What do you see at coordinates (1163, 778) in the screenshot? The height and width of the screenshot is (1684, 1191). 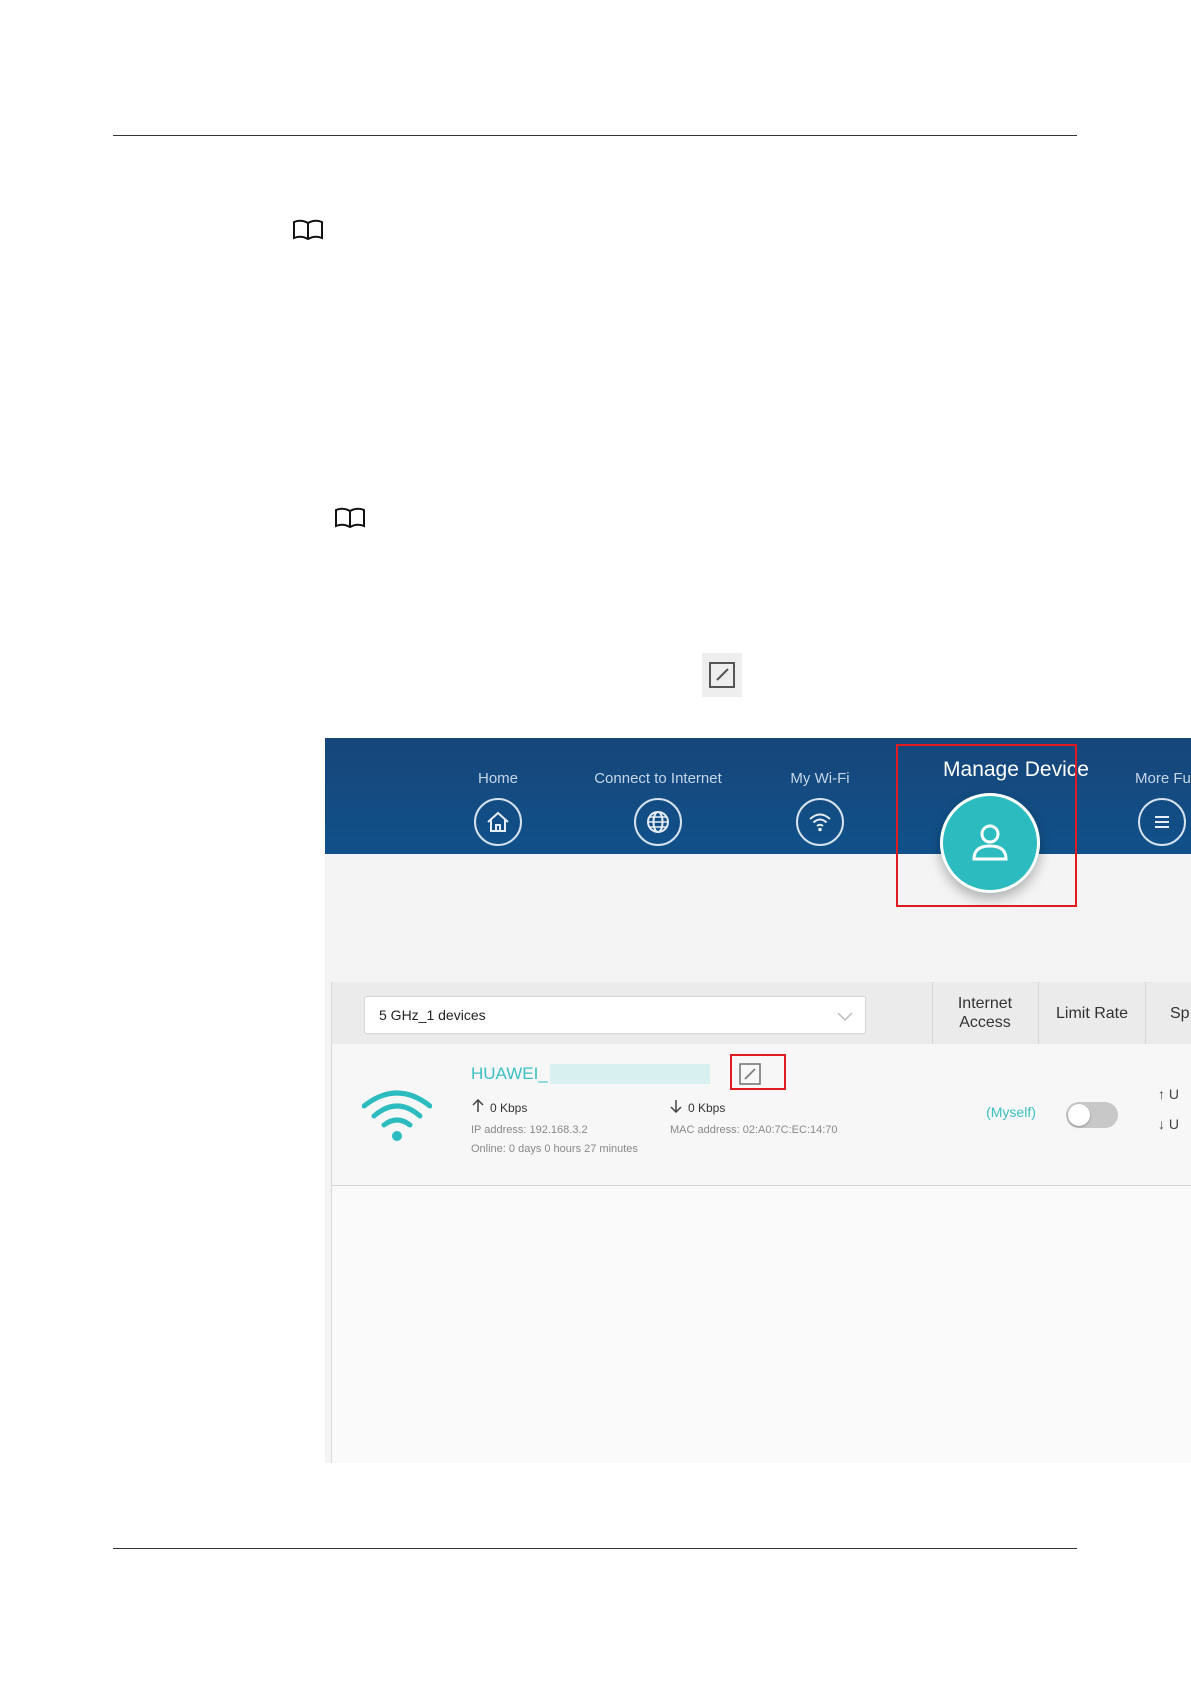 I see `nav-more-label: More Functi` at bounding box center [1163, 778].